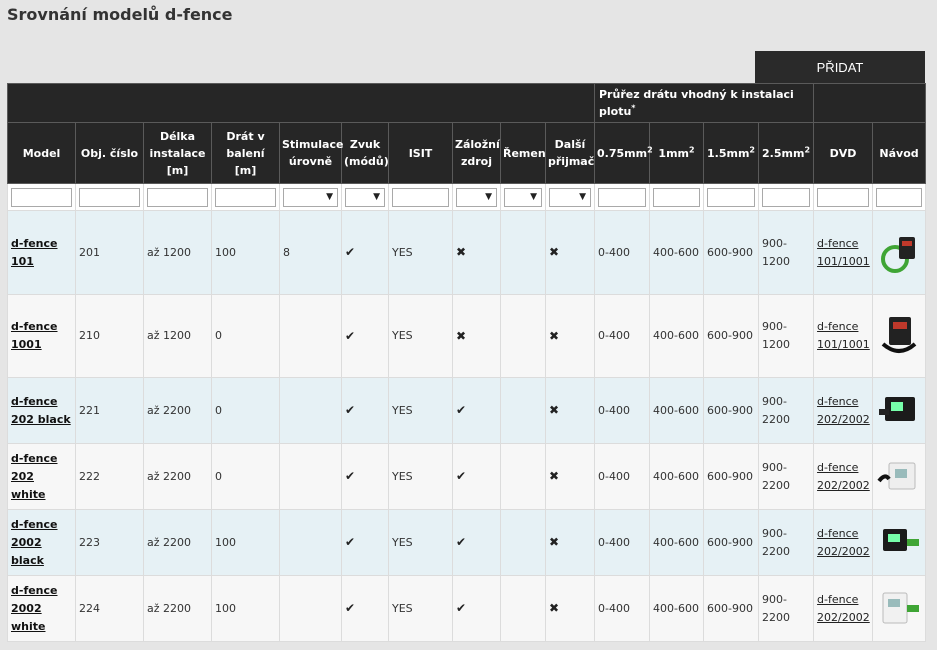 This screenshot has height=650, width=937. I want to click on filter-075-input, so click(622, 197).